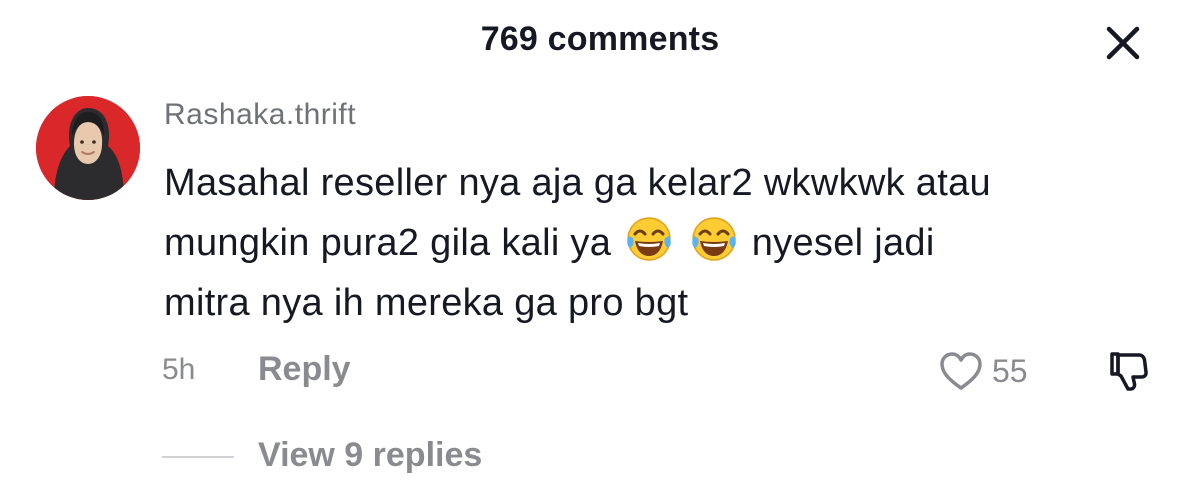 The width and height of the screenshot is (1200, 487). What do you see at coordinates (426, 303) in the screenshot?
I see `comment-line-3: mitra nya ih mereka ga pro bgt` at bounding box center [426, 303].